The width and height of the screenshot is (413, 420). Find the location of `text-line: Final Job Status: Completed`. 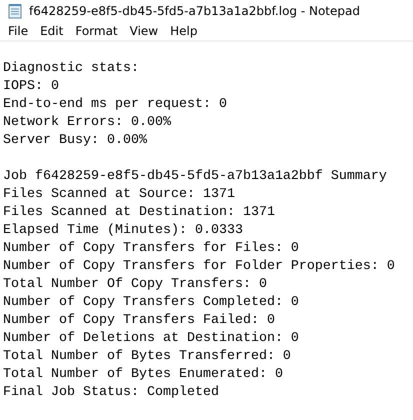

text-line: Final Job Status: Completed is located at coordinates (111, 393).